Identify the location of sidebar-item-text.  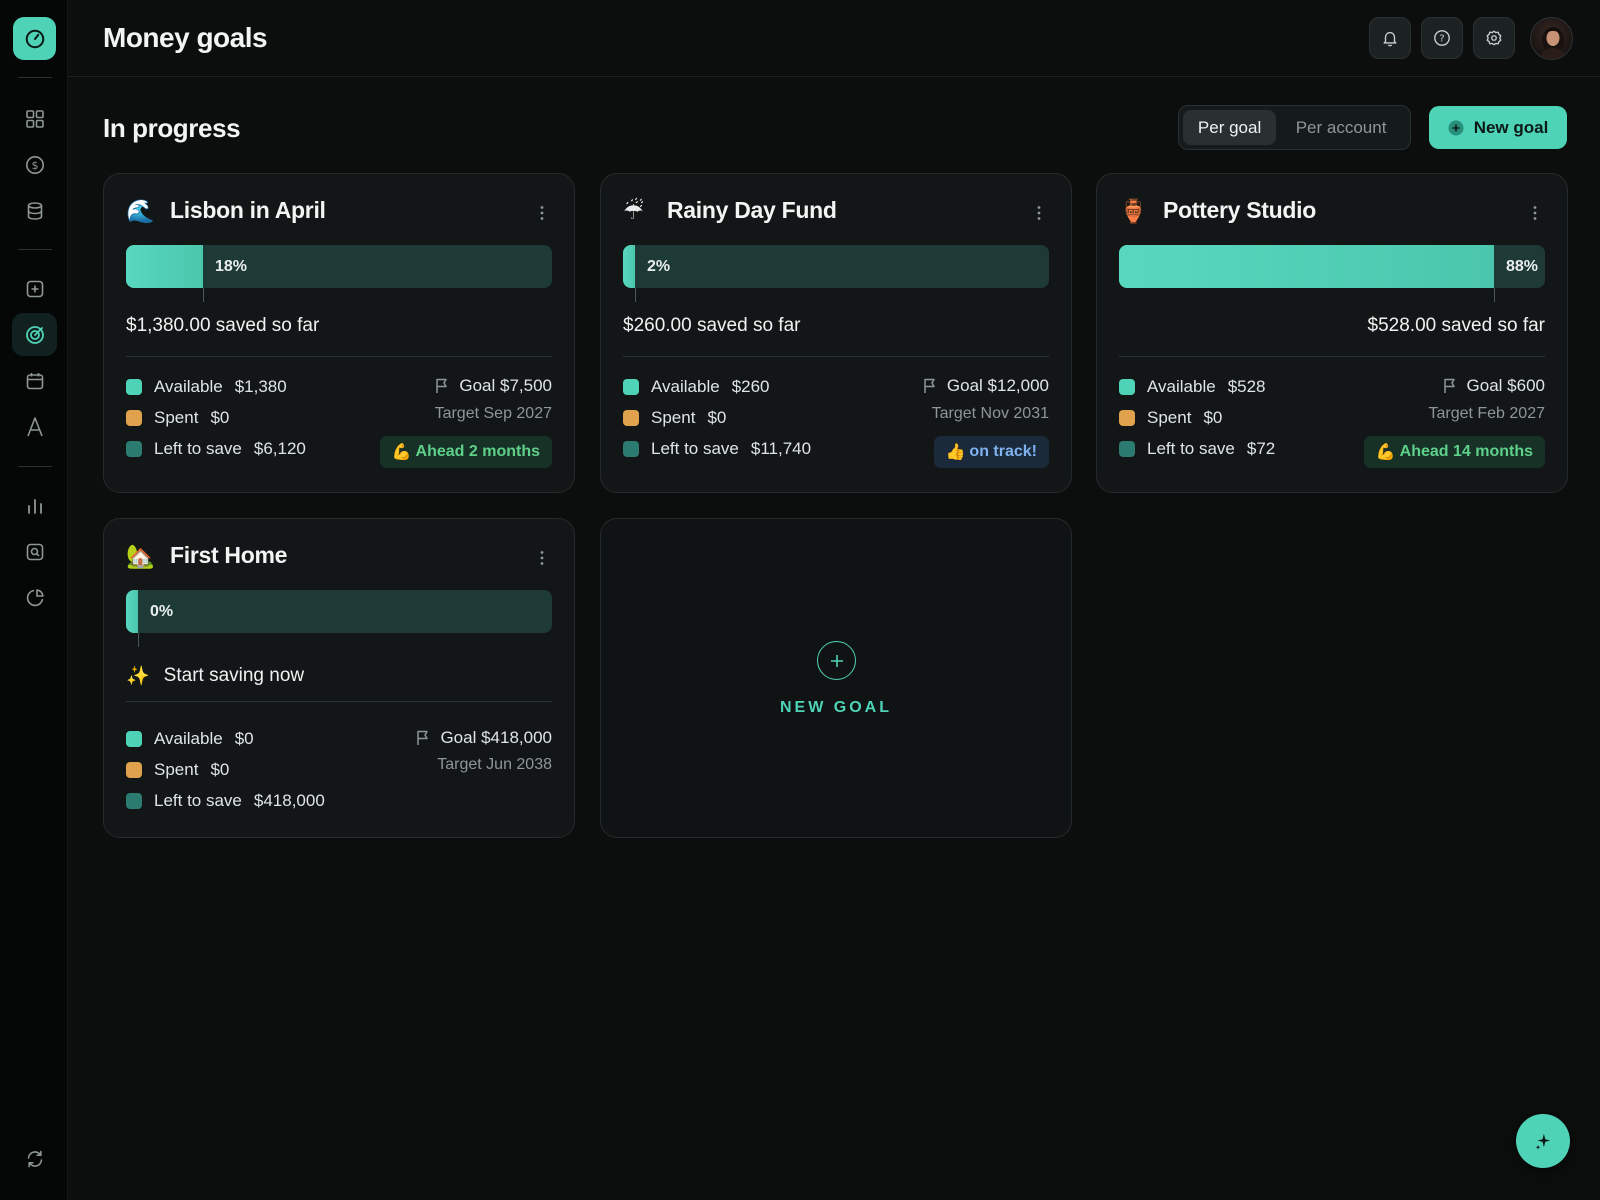
(34, 426).